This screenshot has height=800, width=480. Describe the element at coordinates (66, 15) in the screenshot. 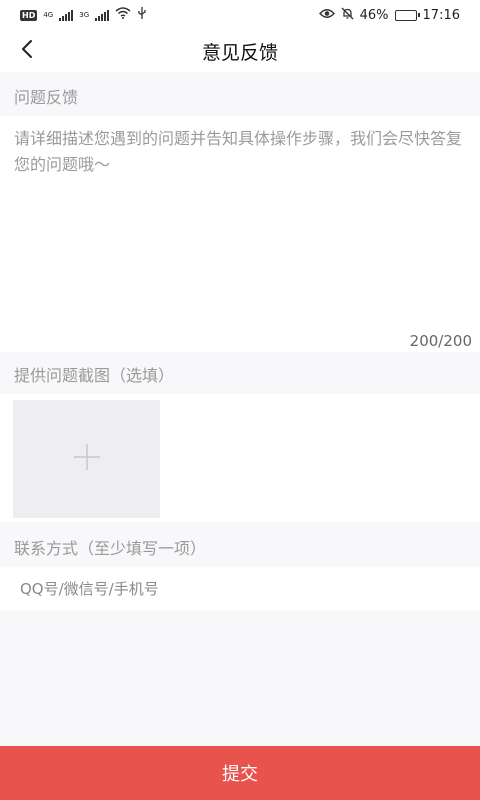

I see `signal-icon` at that location.